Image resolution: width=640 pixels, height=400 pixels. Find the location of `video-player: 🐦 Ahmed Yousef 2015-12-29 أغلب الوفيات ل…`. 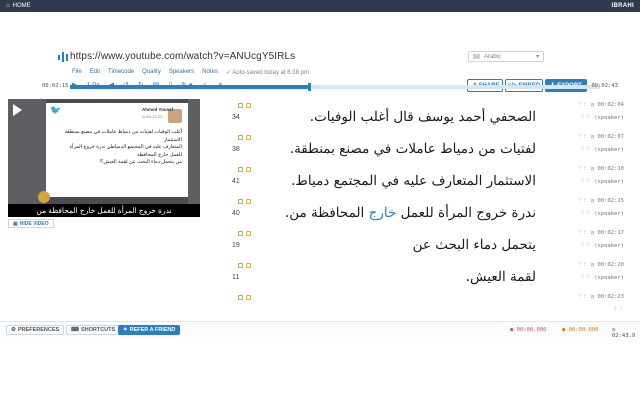

video-player: 🐦 Ahmed Yousef 2015-12-29 أغلب الوفيات ل… is located at coordinates (104, 158).